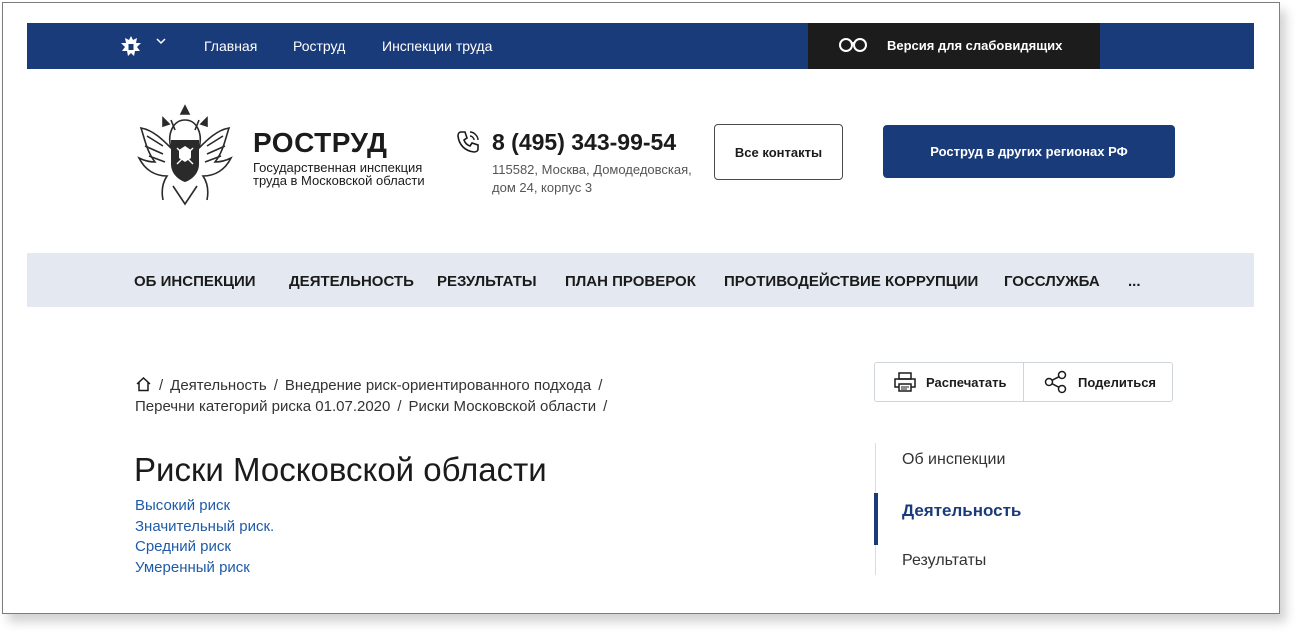 This screenshot has height=635, width=1300. What do you see at coordinates (468, 142) in the screenshot?
I see `phone-icon` at bounding box center [468, 142].